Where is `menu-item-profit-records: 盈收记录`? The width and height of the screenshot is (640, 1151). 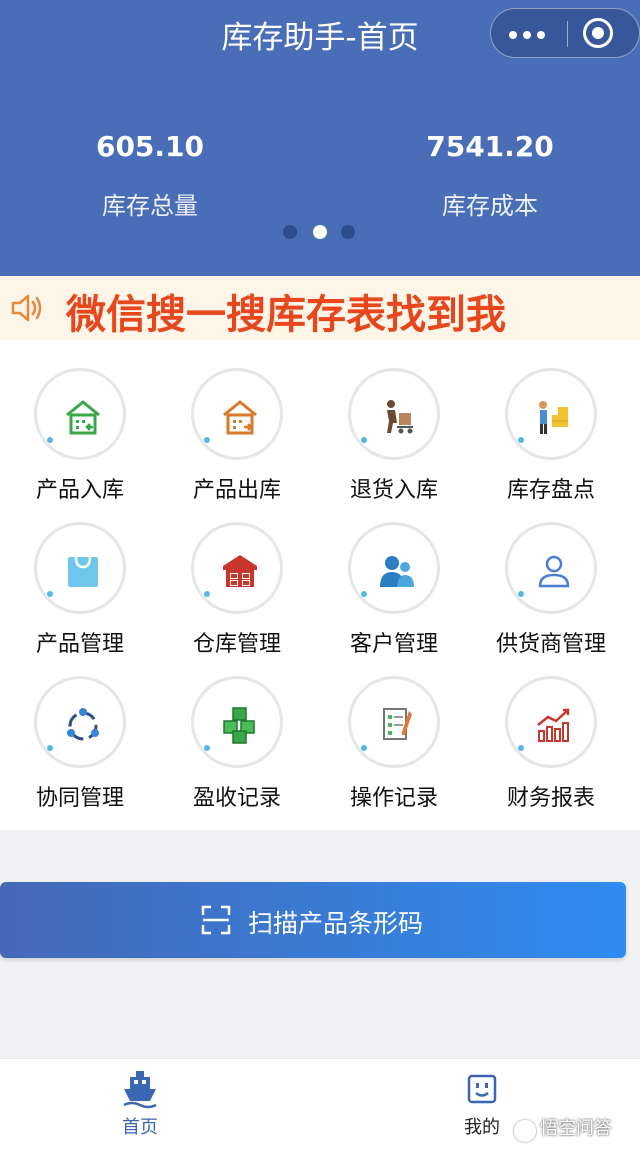
menu-item-profit-records: 盈收记录 is located at coordinates (237, 729).